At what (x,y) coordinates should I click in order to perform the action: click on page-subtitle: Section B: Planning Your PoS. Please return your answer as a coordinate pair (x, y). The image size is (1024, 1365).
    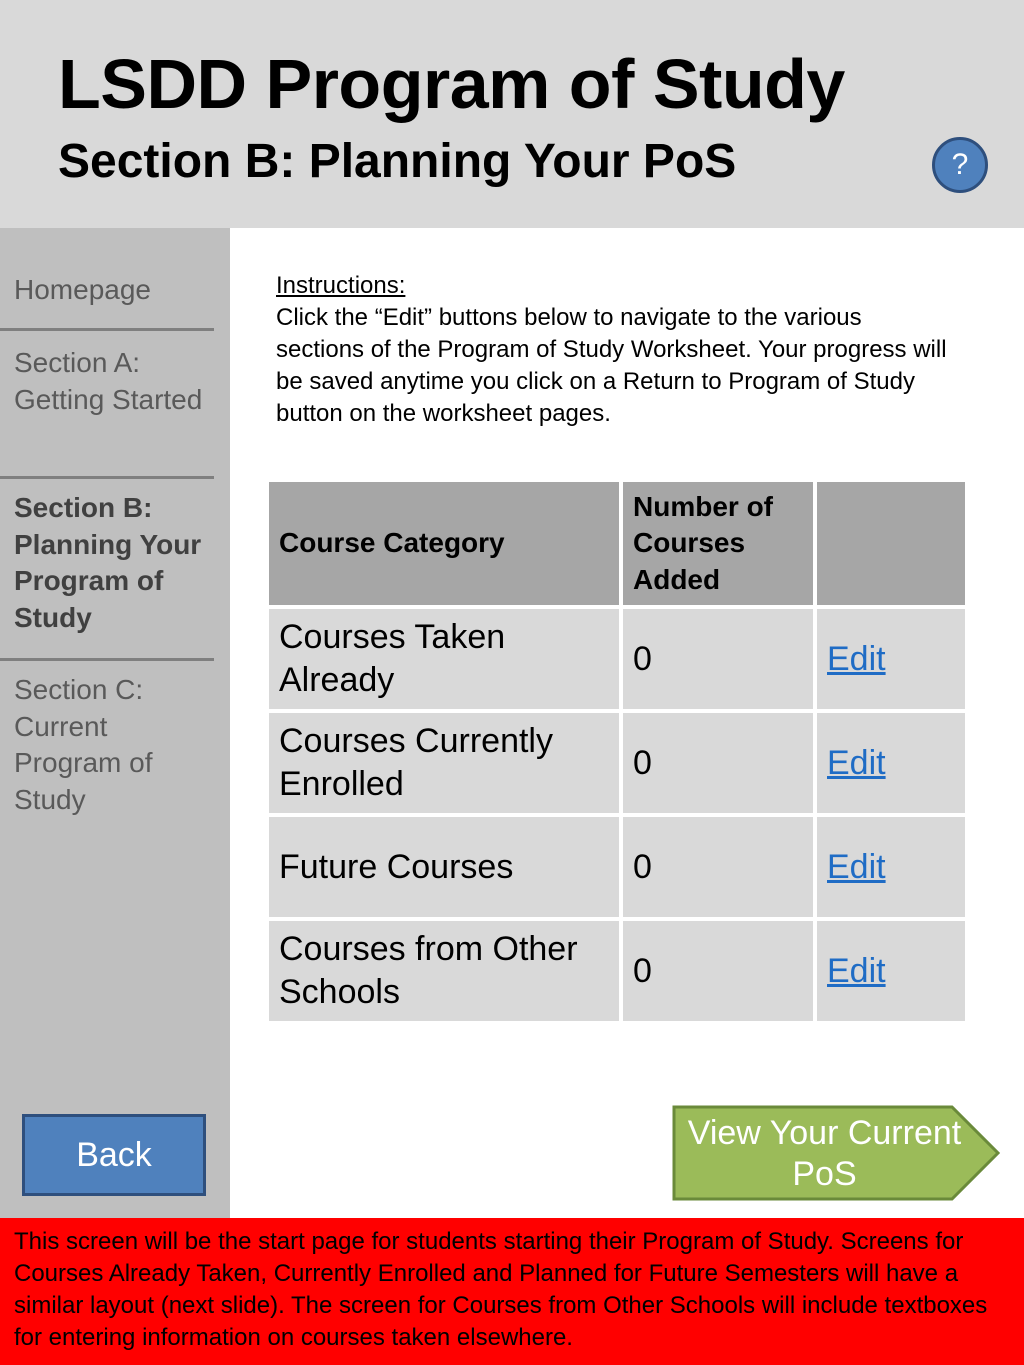
    Looking at the image, I should click on (397, 161).